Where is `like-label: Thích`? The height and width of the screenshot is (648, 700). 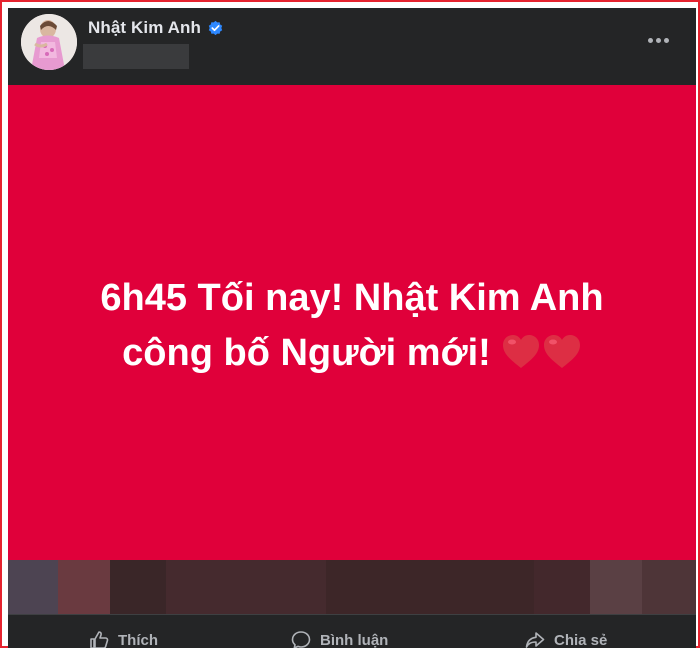
like-label: Thích is located at coordinates (138, 639).